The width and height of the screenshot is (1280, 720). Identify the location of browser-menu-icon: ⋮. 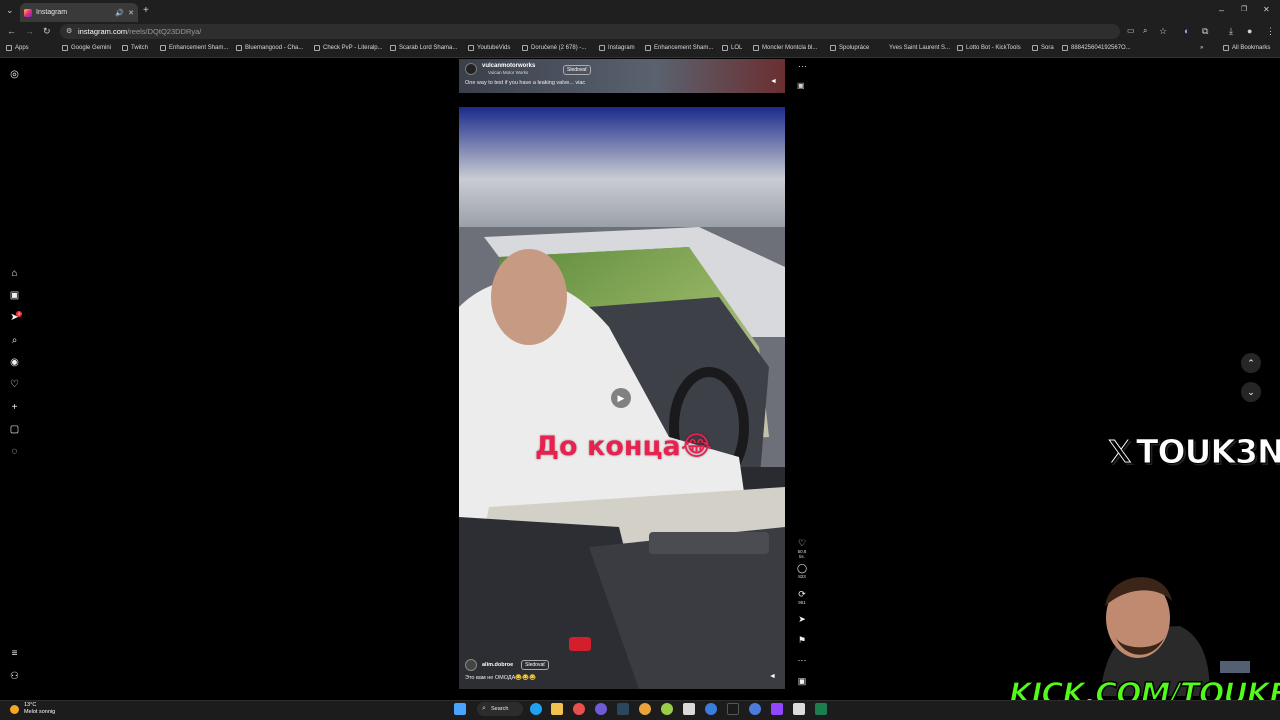
(1270, 31).